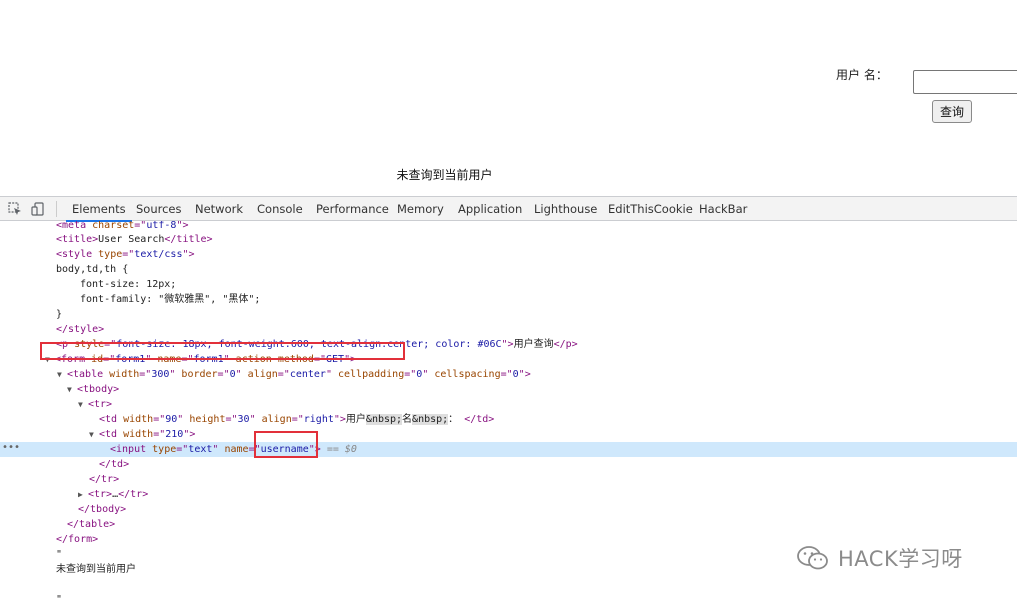 The width and height of the screenshot is (1017, 603). I want to click on dom-line-css-close: }, so click(508, 314).